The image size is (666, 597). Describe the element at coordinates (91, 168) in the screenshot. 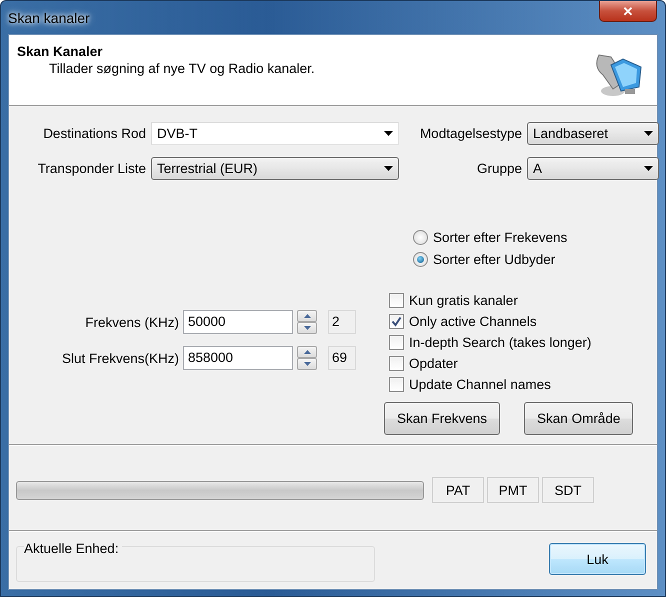

I see `field-label: Transponder Liste` at that location.